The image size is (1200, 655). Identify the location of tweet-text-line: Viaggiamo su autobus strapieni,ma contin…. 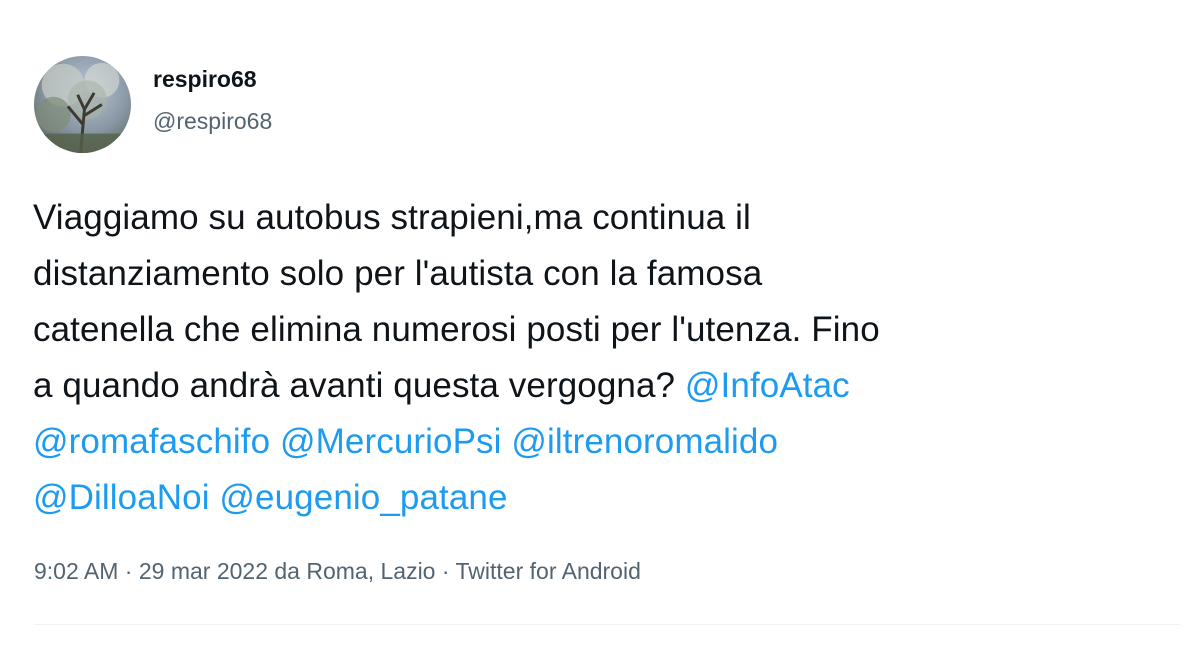
(392, 217).